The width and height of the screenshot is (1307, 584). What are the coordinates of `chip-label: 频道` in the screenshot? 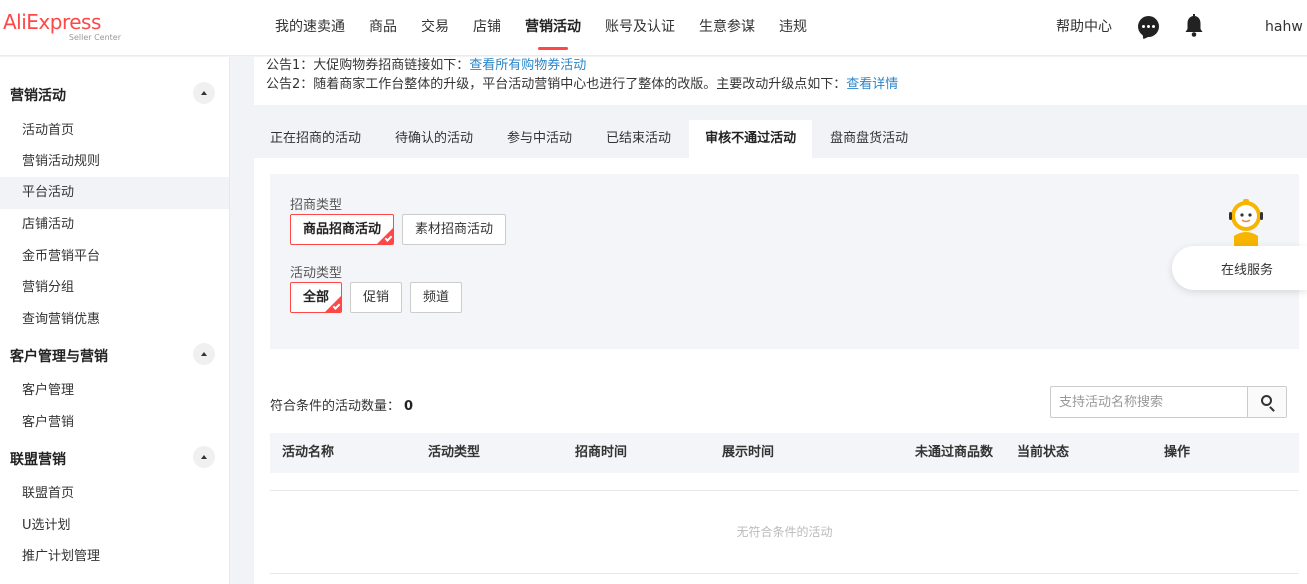 It's located at (436, 297).